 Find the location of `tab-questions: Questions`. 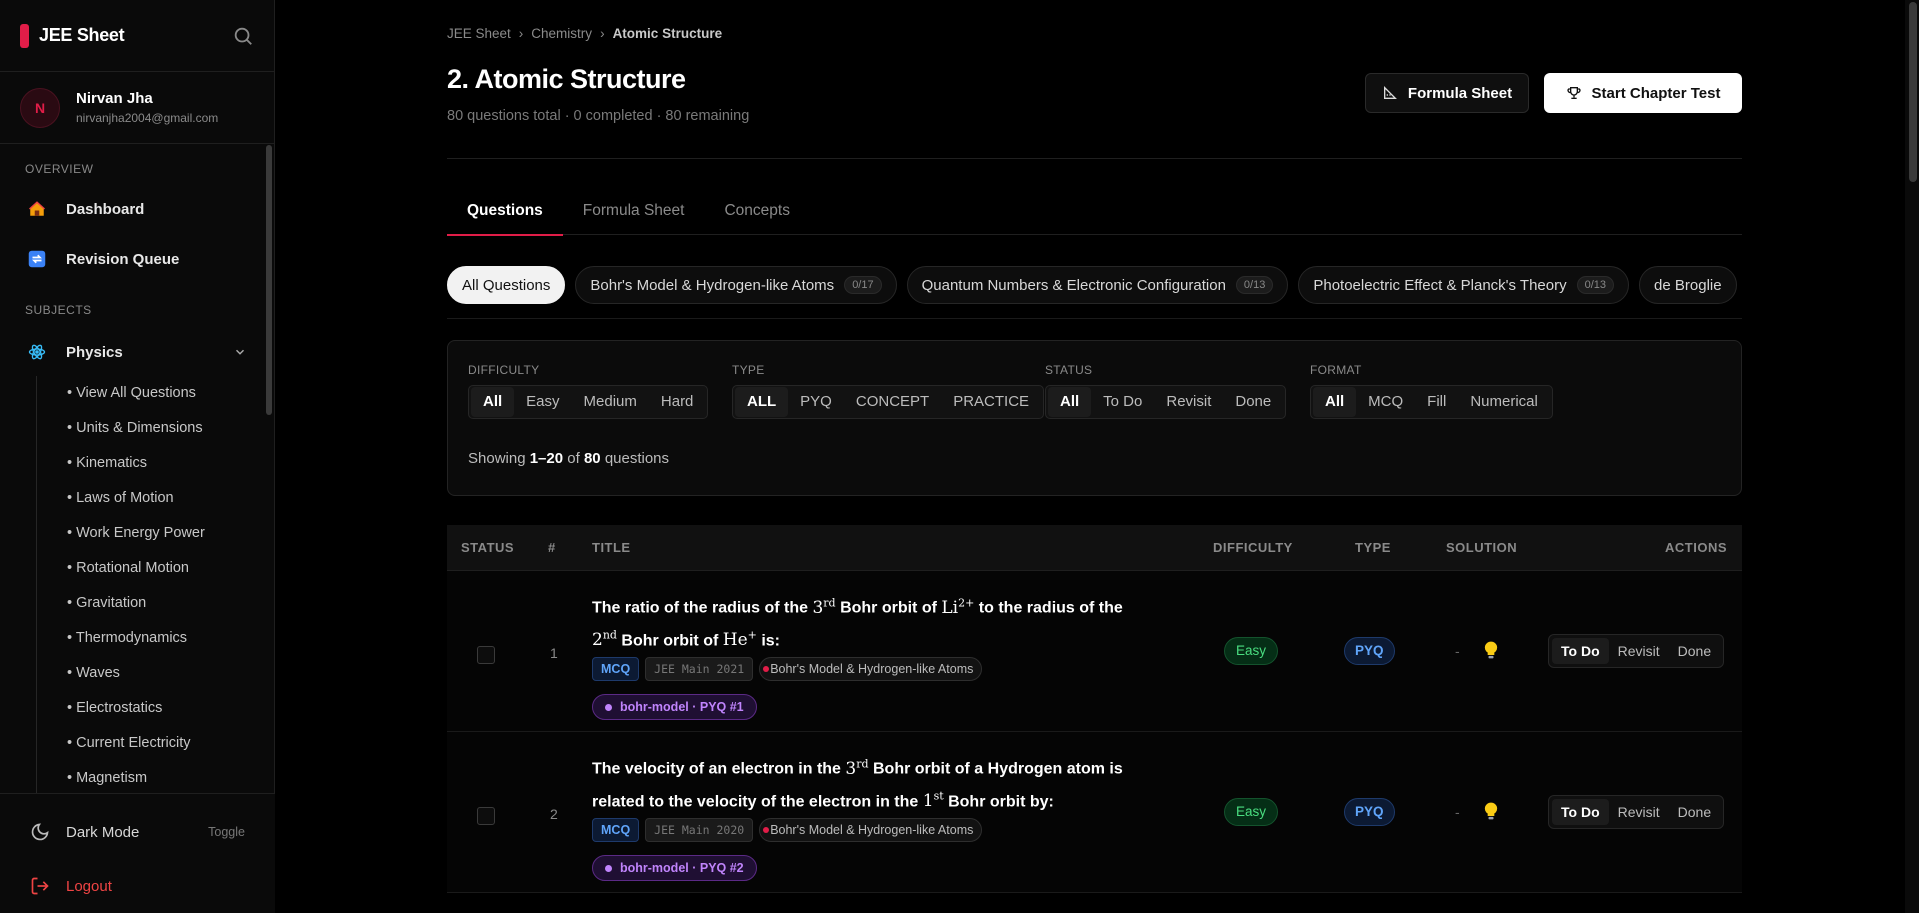

tab-questions: Questions is located at coordinates (505, 214).